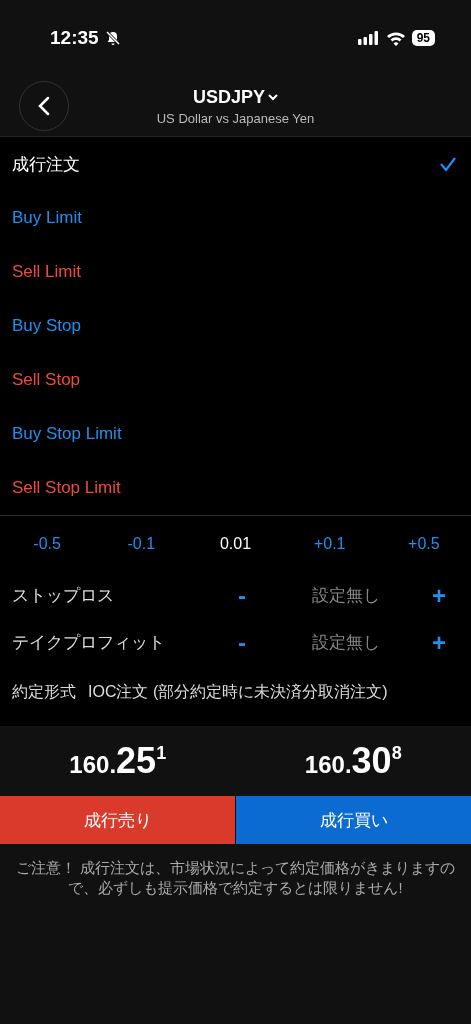 The width and height of the screenshot is (471, 1024). What do you see at coordinates (235, 488) in the screenshot?
I see `order-type-item: Sell Stop Limit` at bounding box center [235, 488].